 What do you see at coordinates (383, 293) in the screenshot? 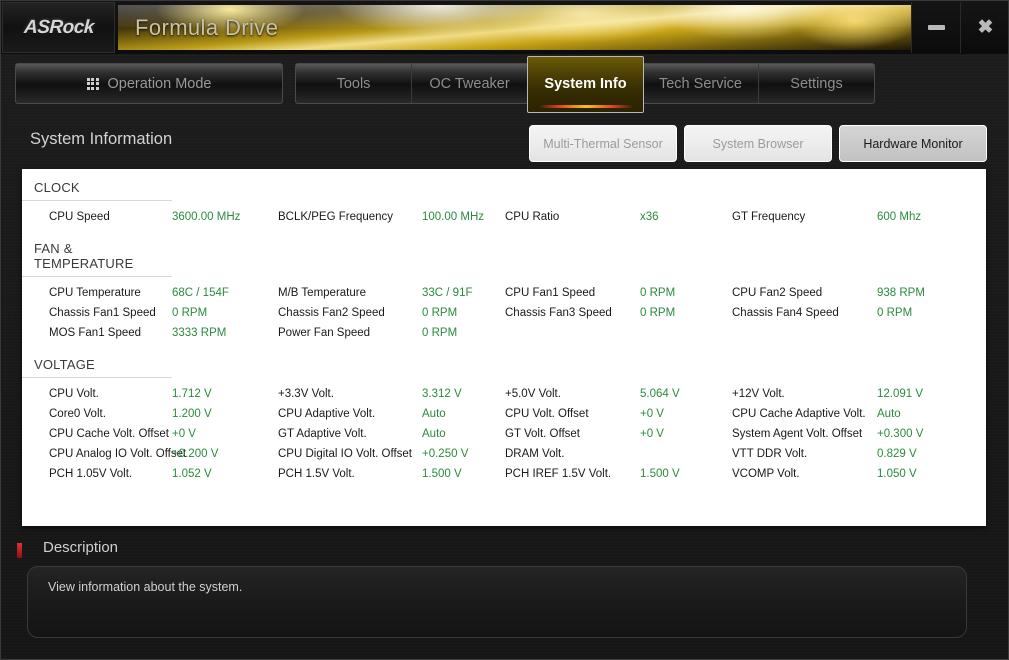
I see `field-pair: M/B Temperature 33C / 91F` at bounding box center [383, 293].